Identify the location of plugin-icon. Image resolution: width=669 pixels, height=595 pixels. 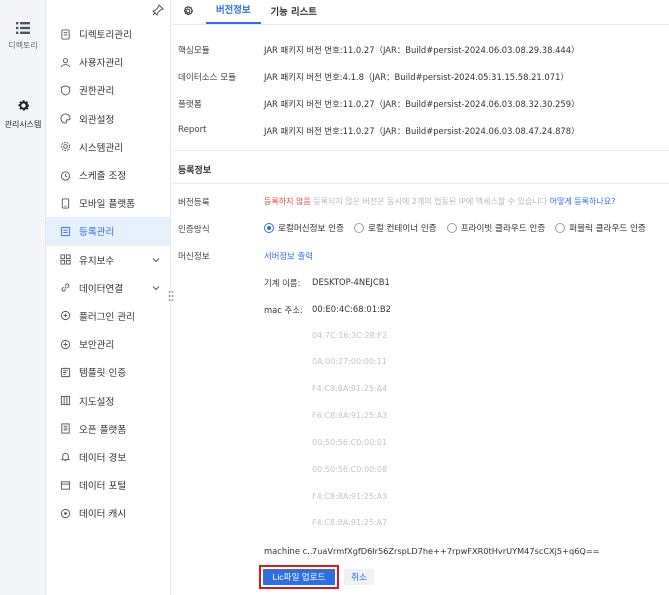
(65, 316).